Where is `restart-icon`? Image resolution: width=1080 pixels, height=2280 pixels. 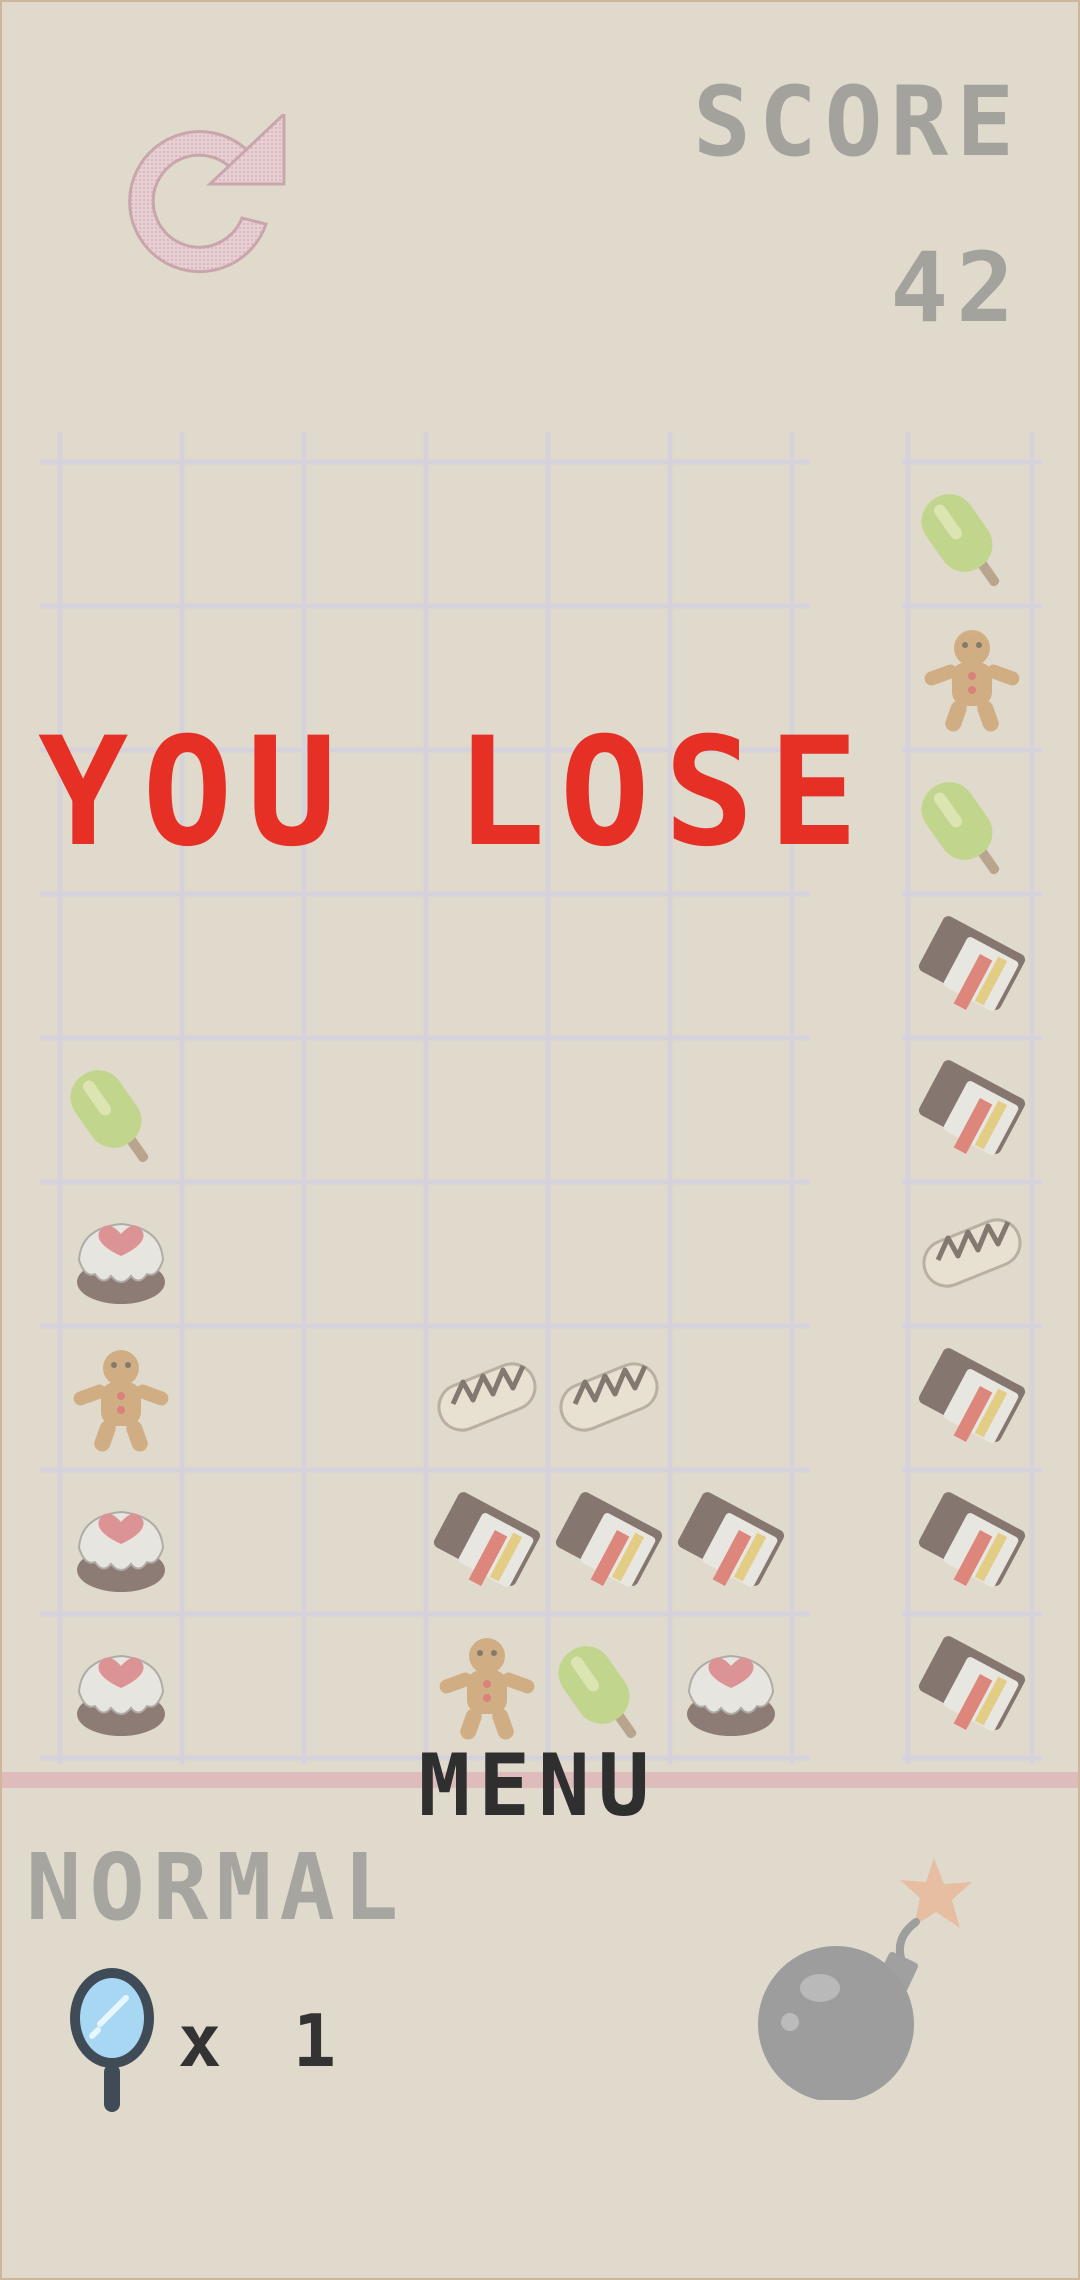
restart-icon is located at coordinates (202, 202).